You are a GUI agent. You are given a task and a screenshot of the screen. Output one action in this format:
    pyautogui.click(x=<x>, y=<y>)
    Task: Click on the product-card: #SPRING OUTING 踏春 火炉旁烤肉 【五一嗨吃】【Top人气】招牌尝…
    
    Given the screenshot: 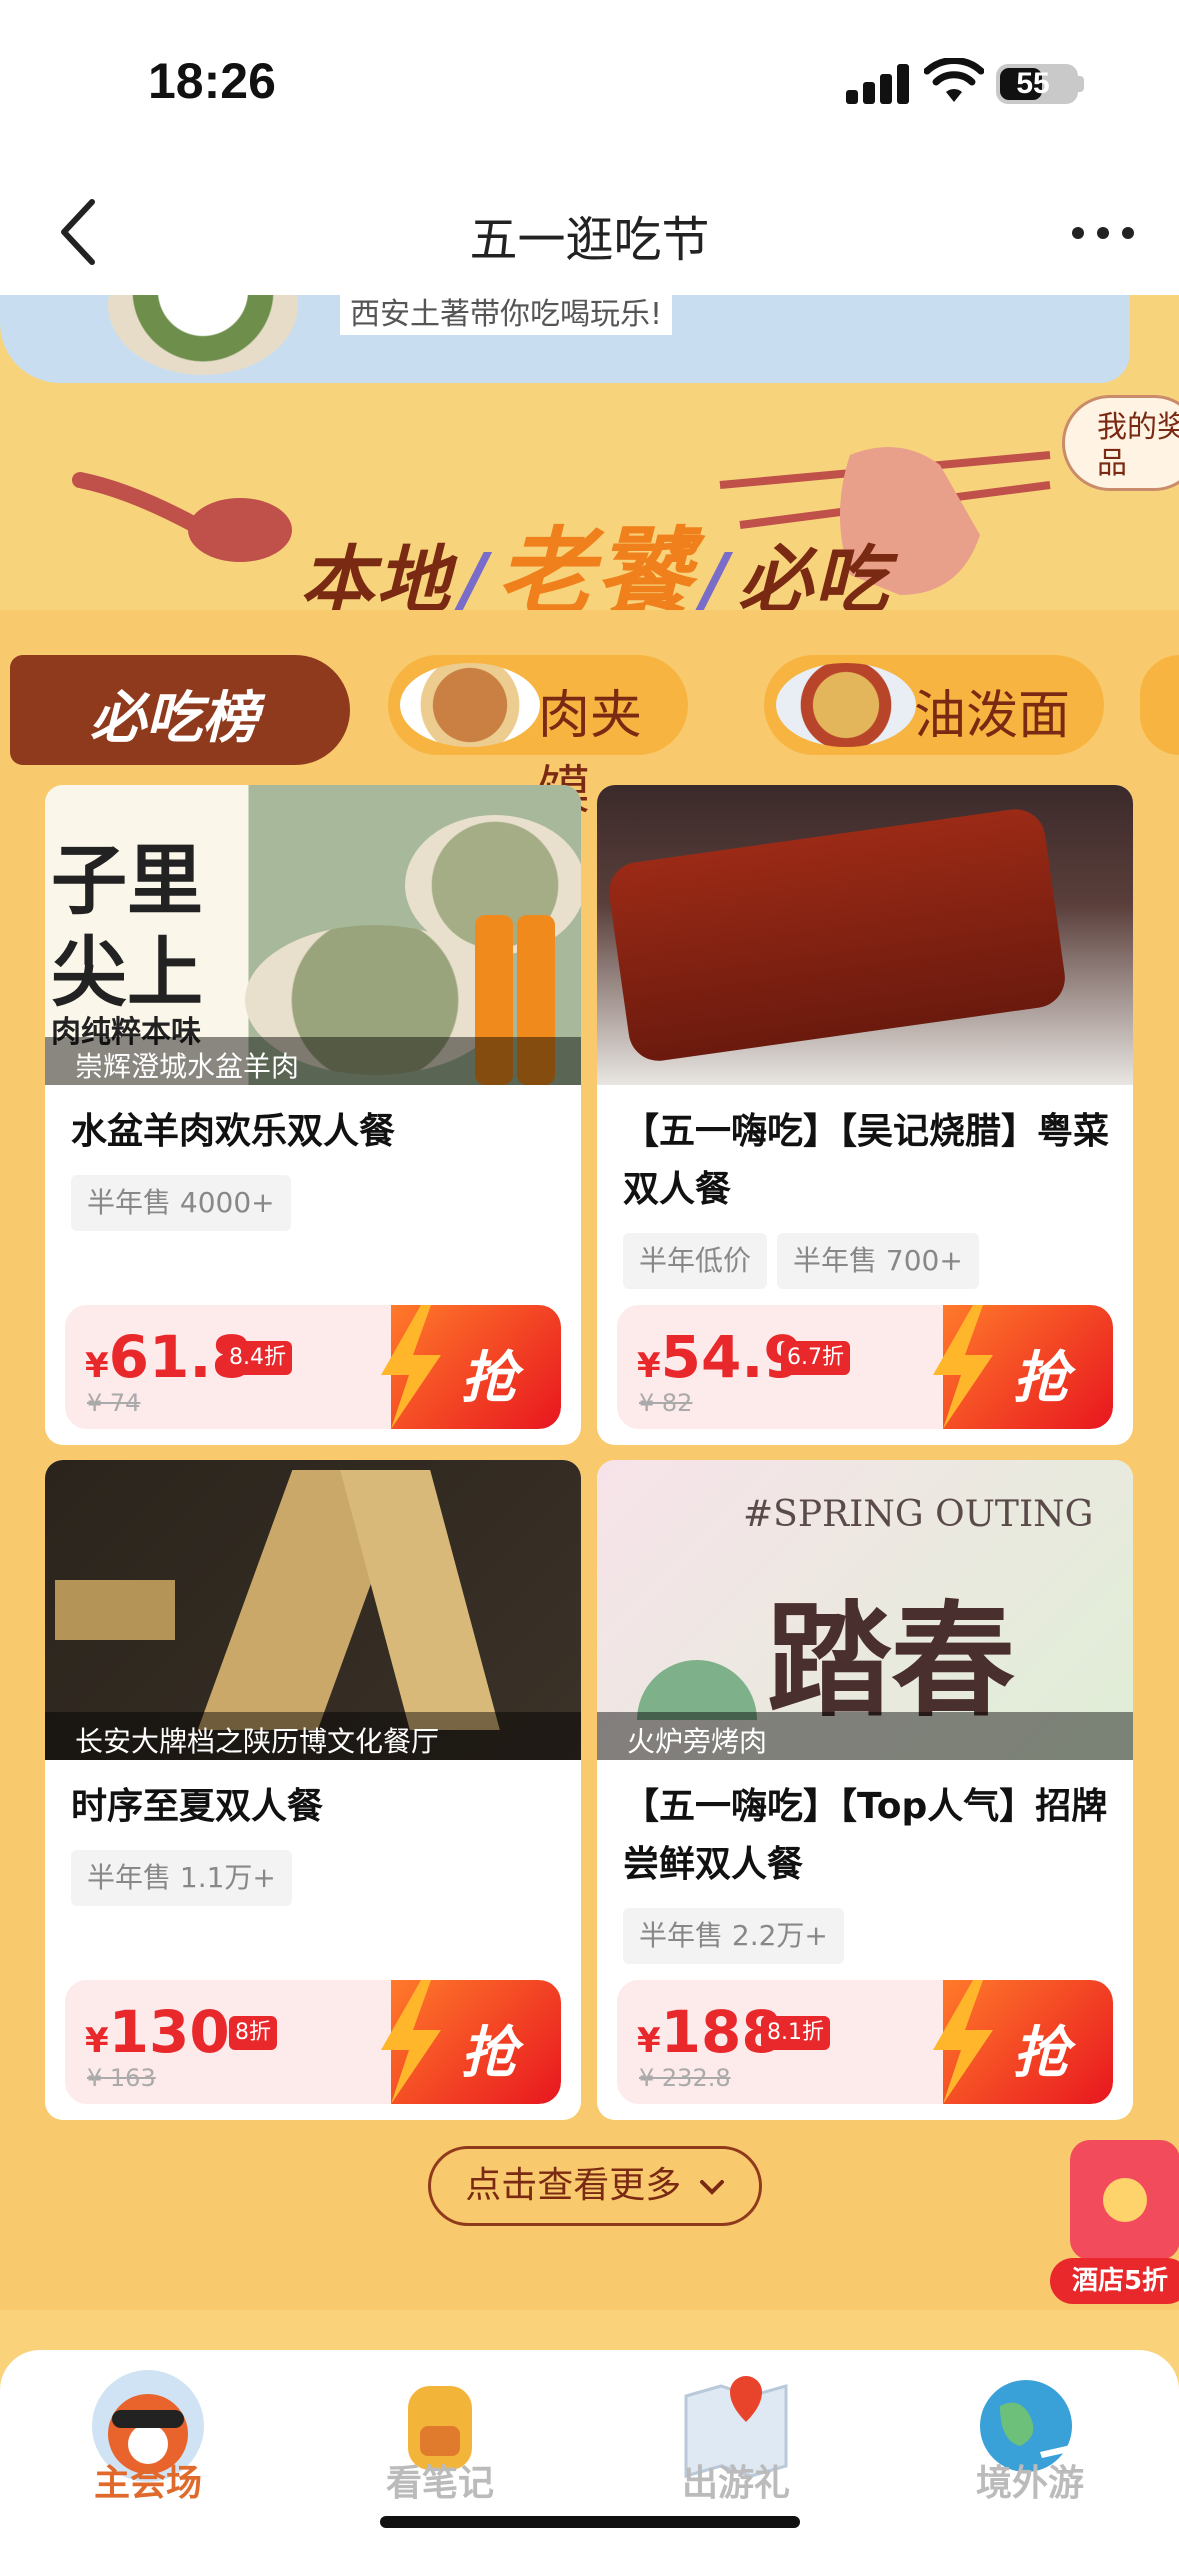 What is the action you would take?
    pyautogui.click(x=865, y=1790)
    